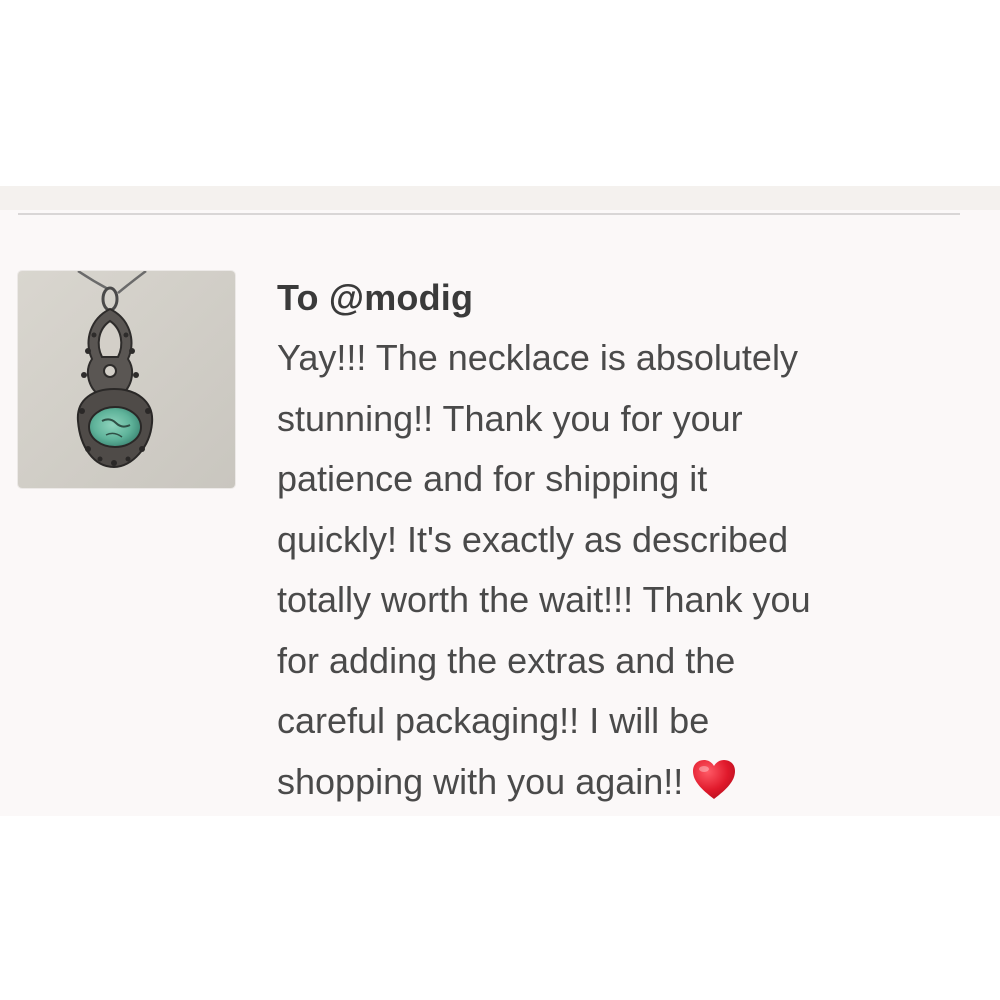 This screenshot has height=1000, width=1000. I want to click on message-line: totally worth the wait!!! Thank you, so click(544, 599).